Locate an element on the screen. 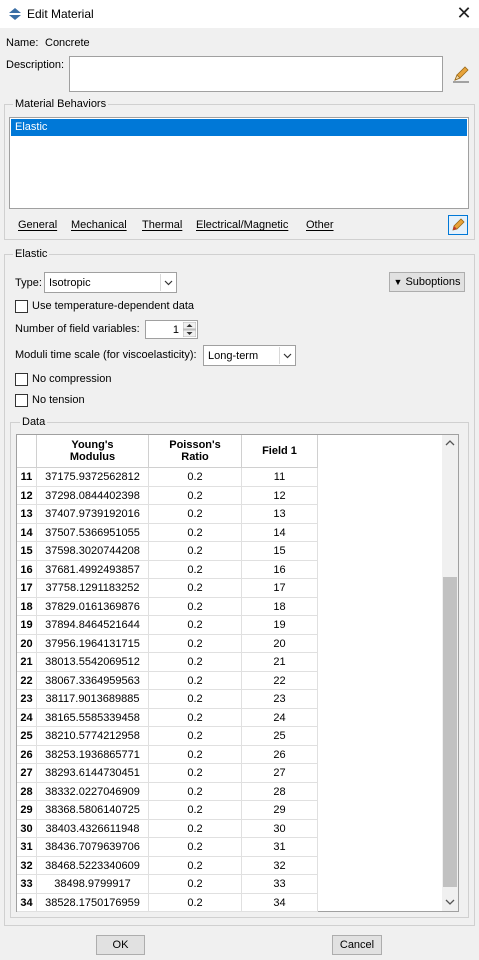  youngs-modulus-cell: 38253.1936865771 is located at coordinates (93, 754).